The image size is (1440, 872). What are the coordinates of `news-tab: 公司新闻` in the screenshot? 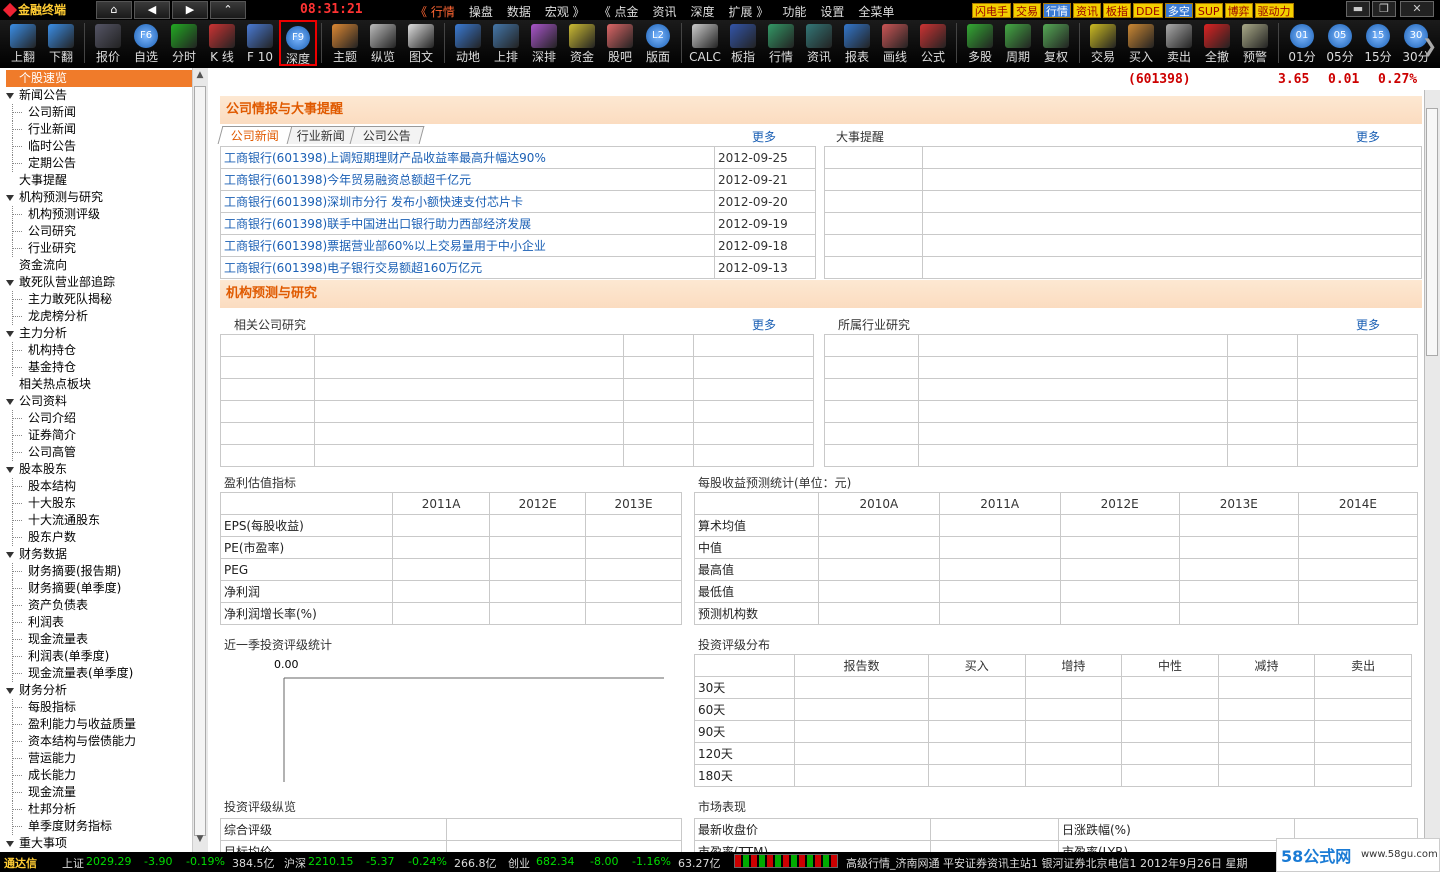 It's located at (255, 135).